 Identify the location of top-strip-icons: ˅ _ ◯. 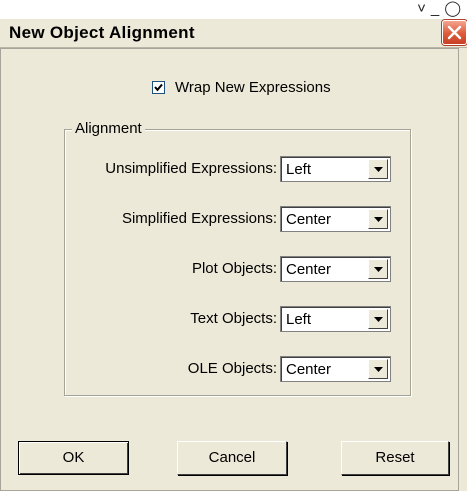
(442, 9).